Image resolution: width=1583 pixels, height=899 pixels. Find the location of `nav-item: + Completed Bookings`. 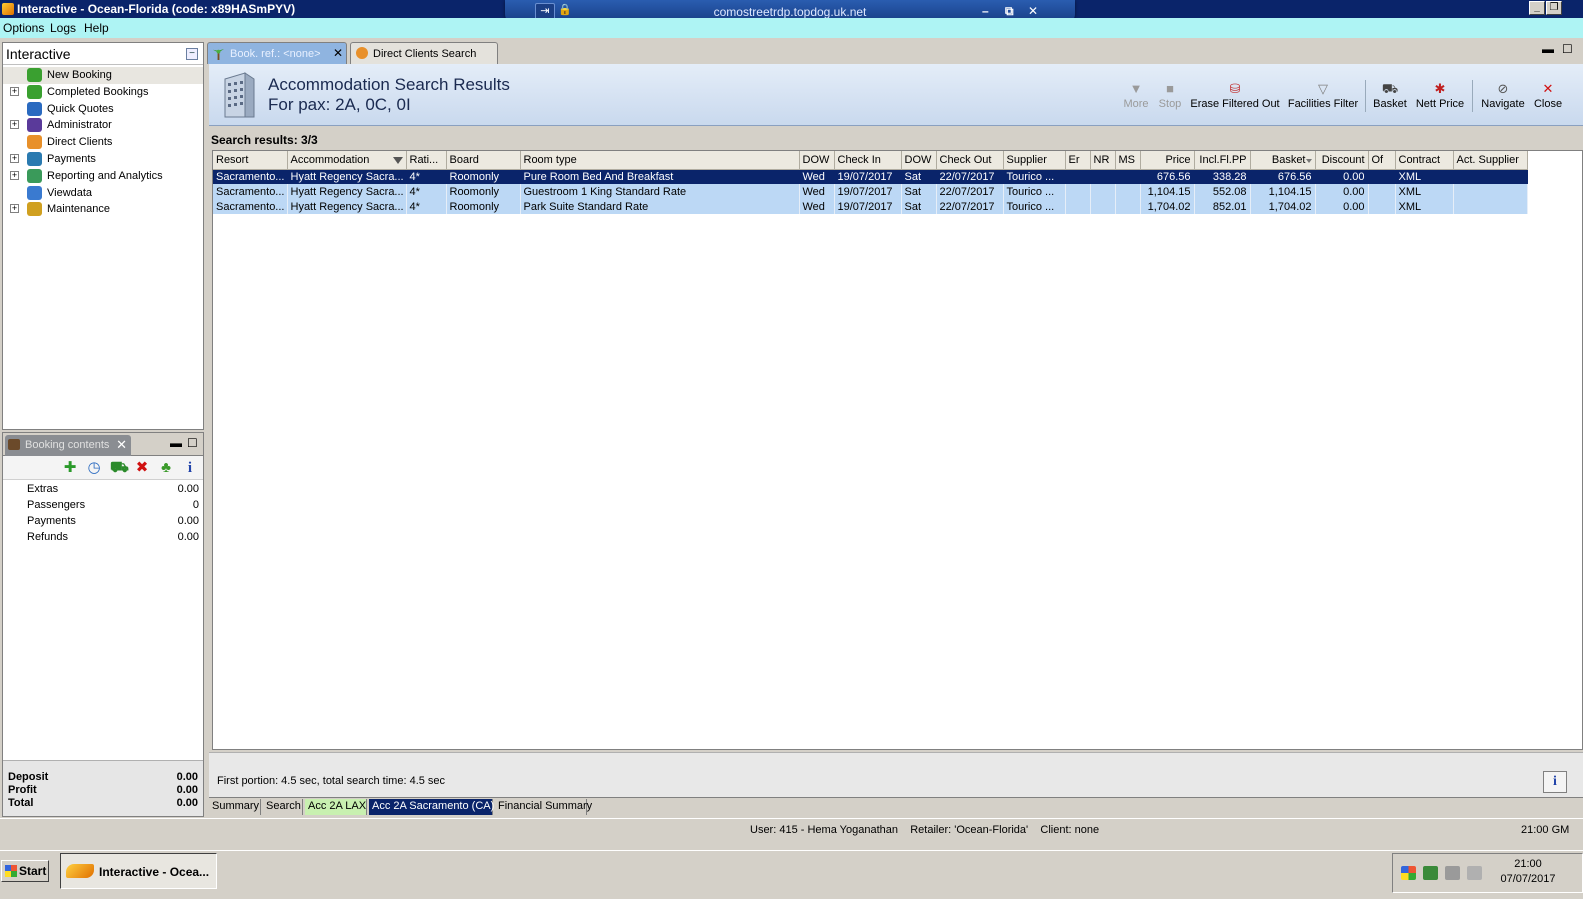

nav-item: + Completed Bookings is located at coordinates (103, 92).